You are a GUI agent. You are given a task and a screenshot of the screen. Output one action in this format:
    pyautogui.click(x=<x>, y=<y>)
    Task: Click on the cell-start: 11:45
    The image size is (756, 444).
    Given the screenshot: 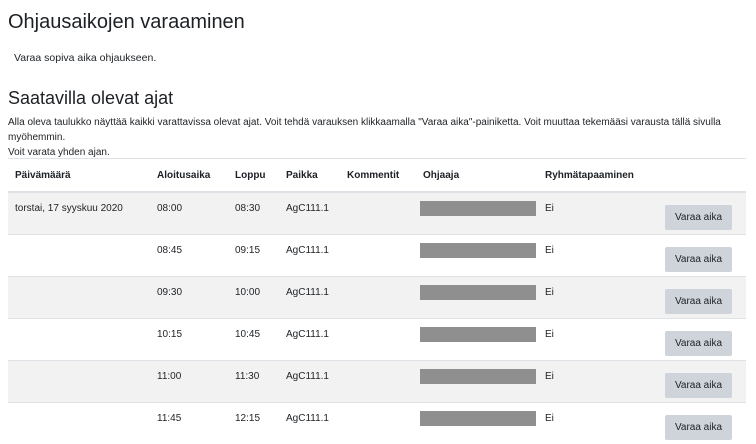 What is the action you would take?
    pyautogui.click(x=189, y=423)
    